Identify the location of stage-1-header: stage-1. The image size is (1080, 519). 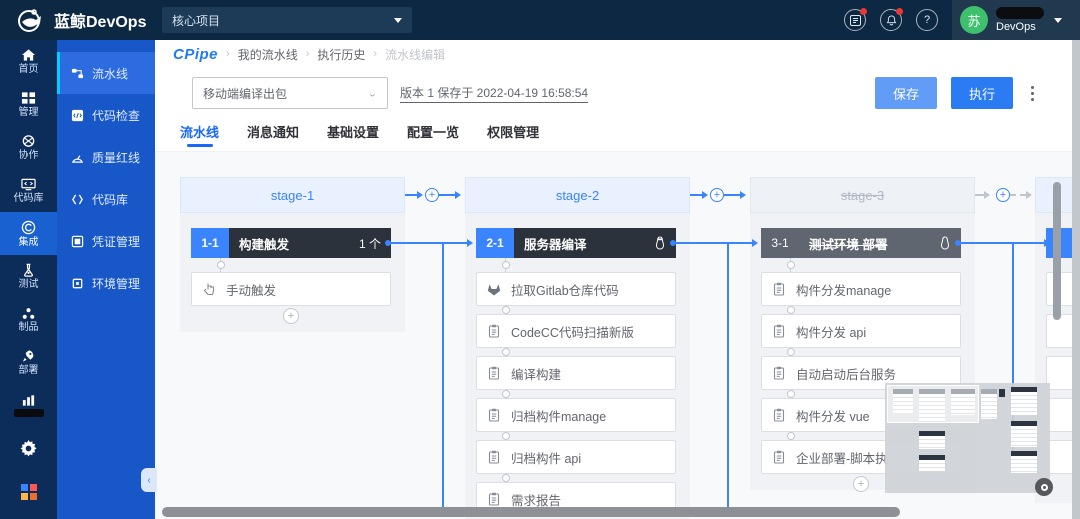
(292, 195).